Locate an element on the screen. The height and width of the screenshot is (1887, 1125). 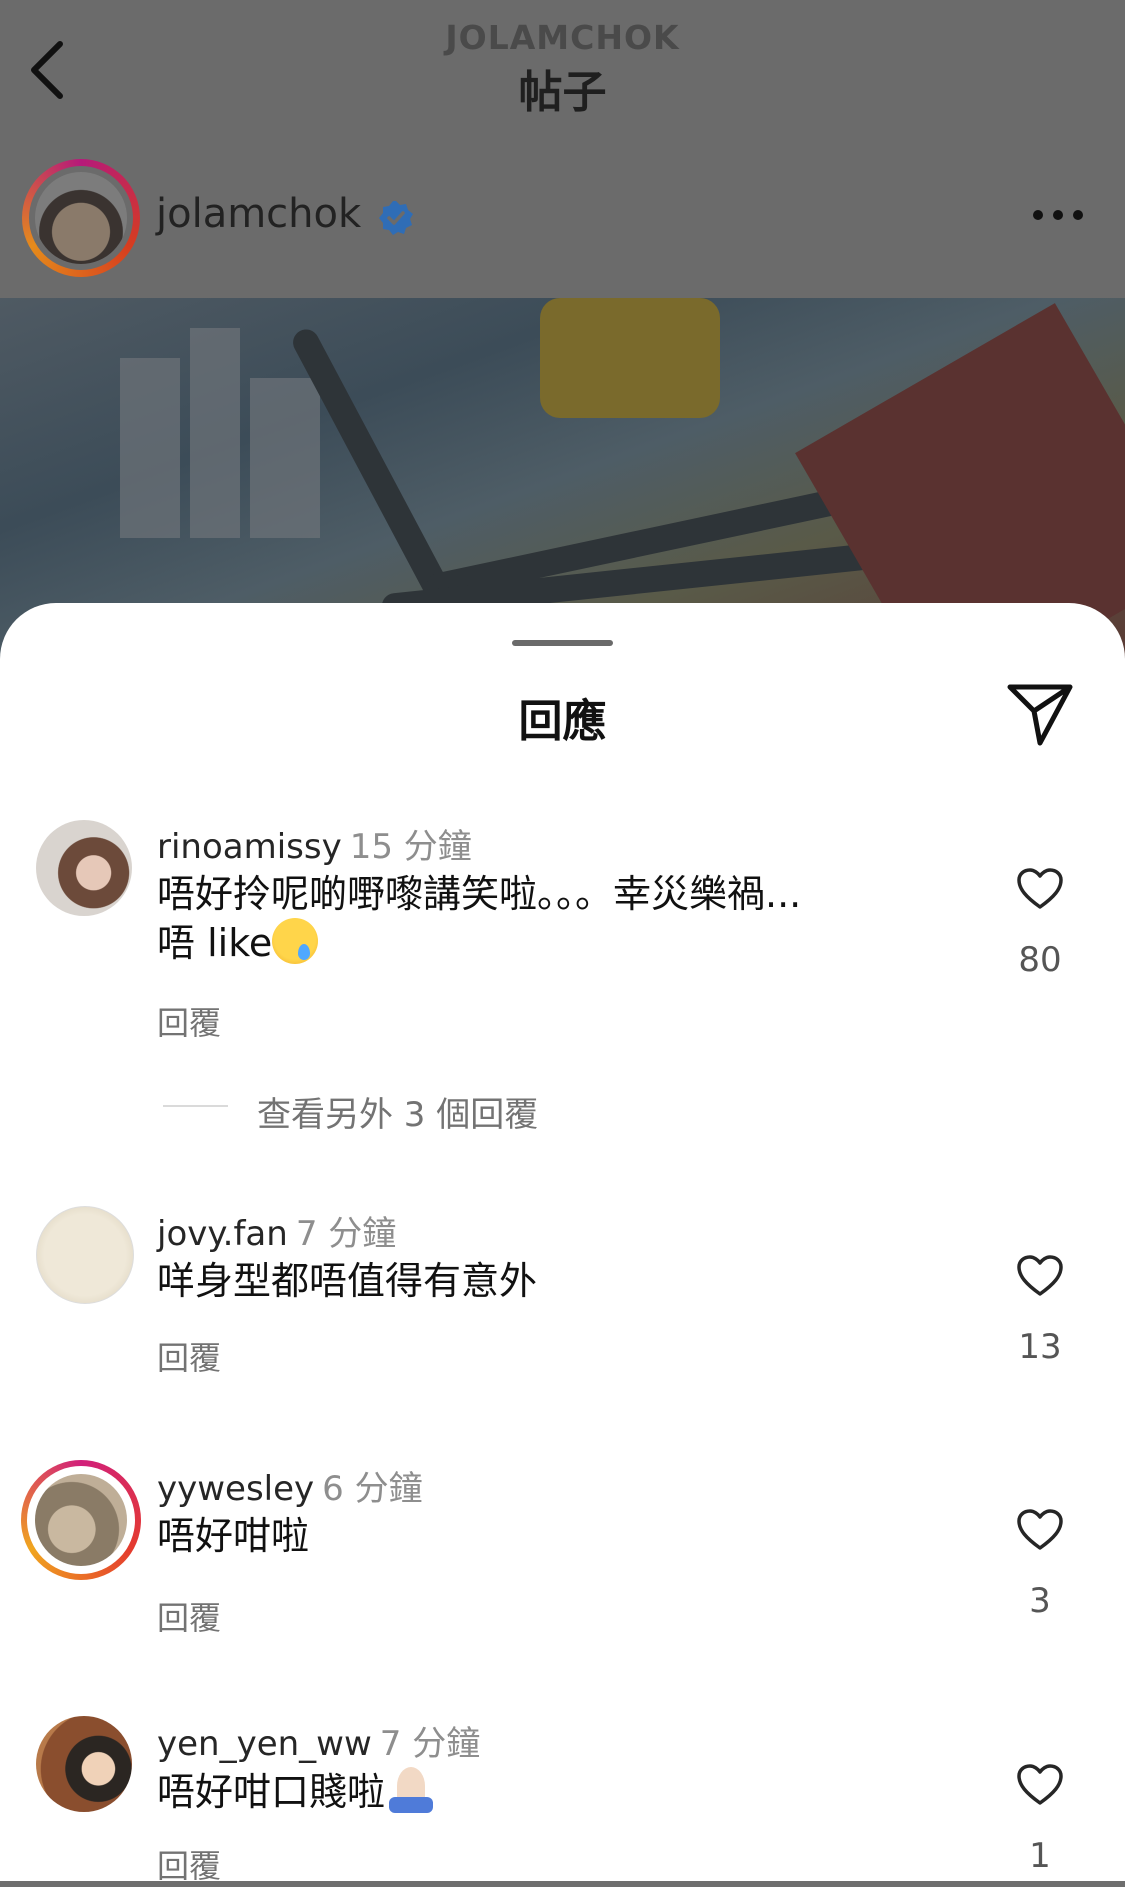
commenter-avatar-story is located at coordinates (81, 1520).